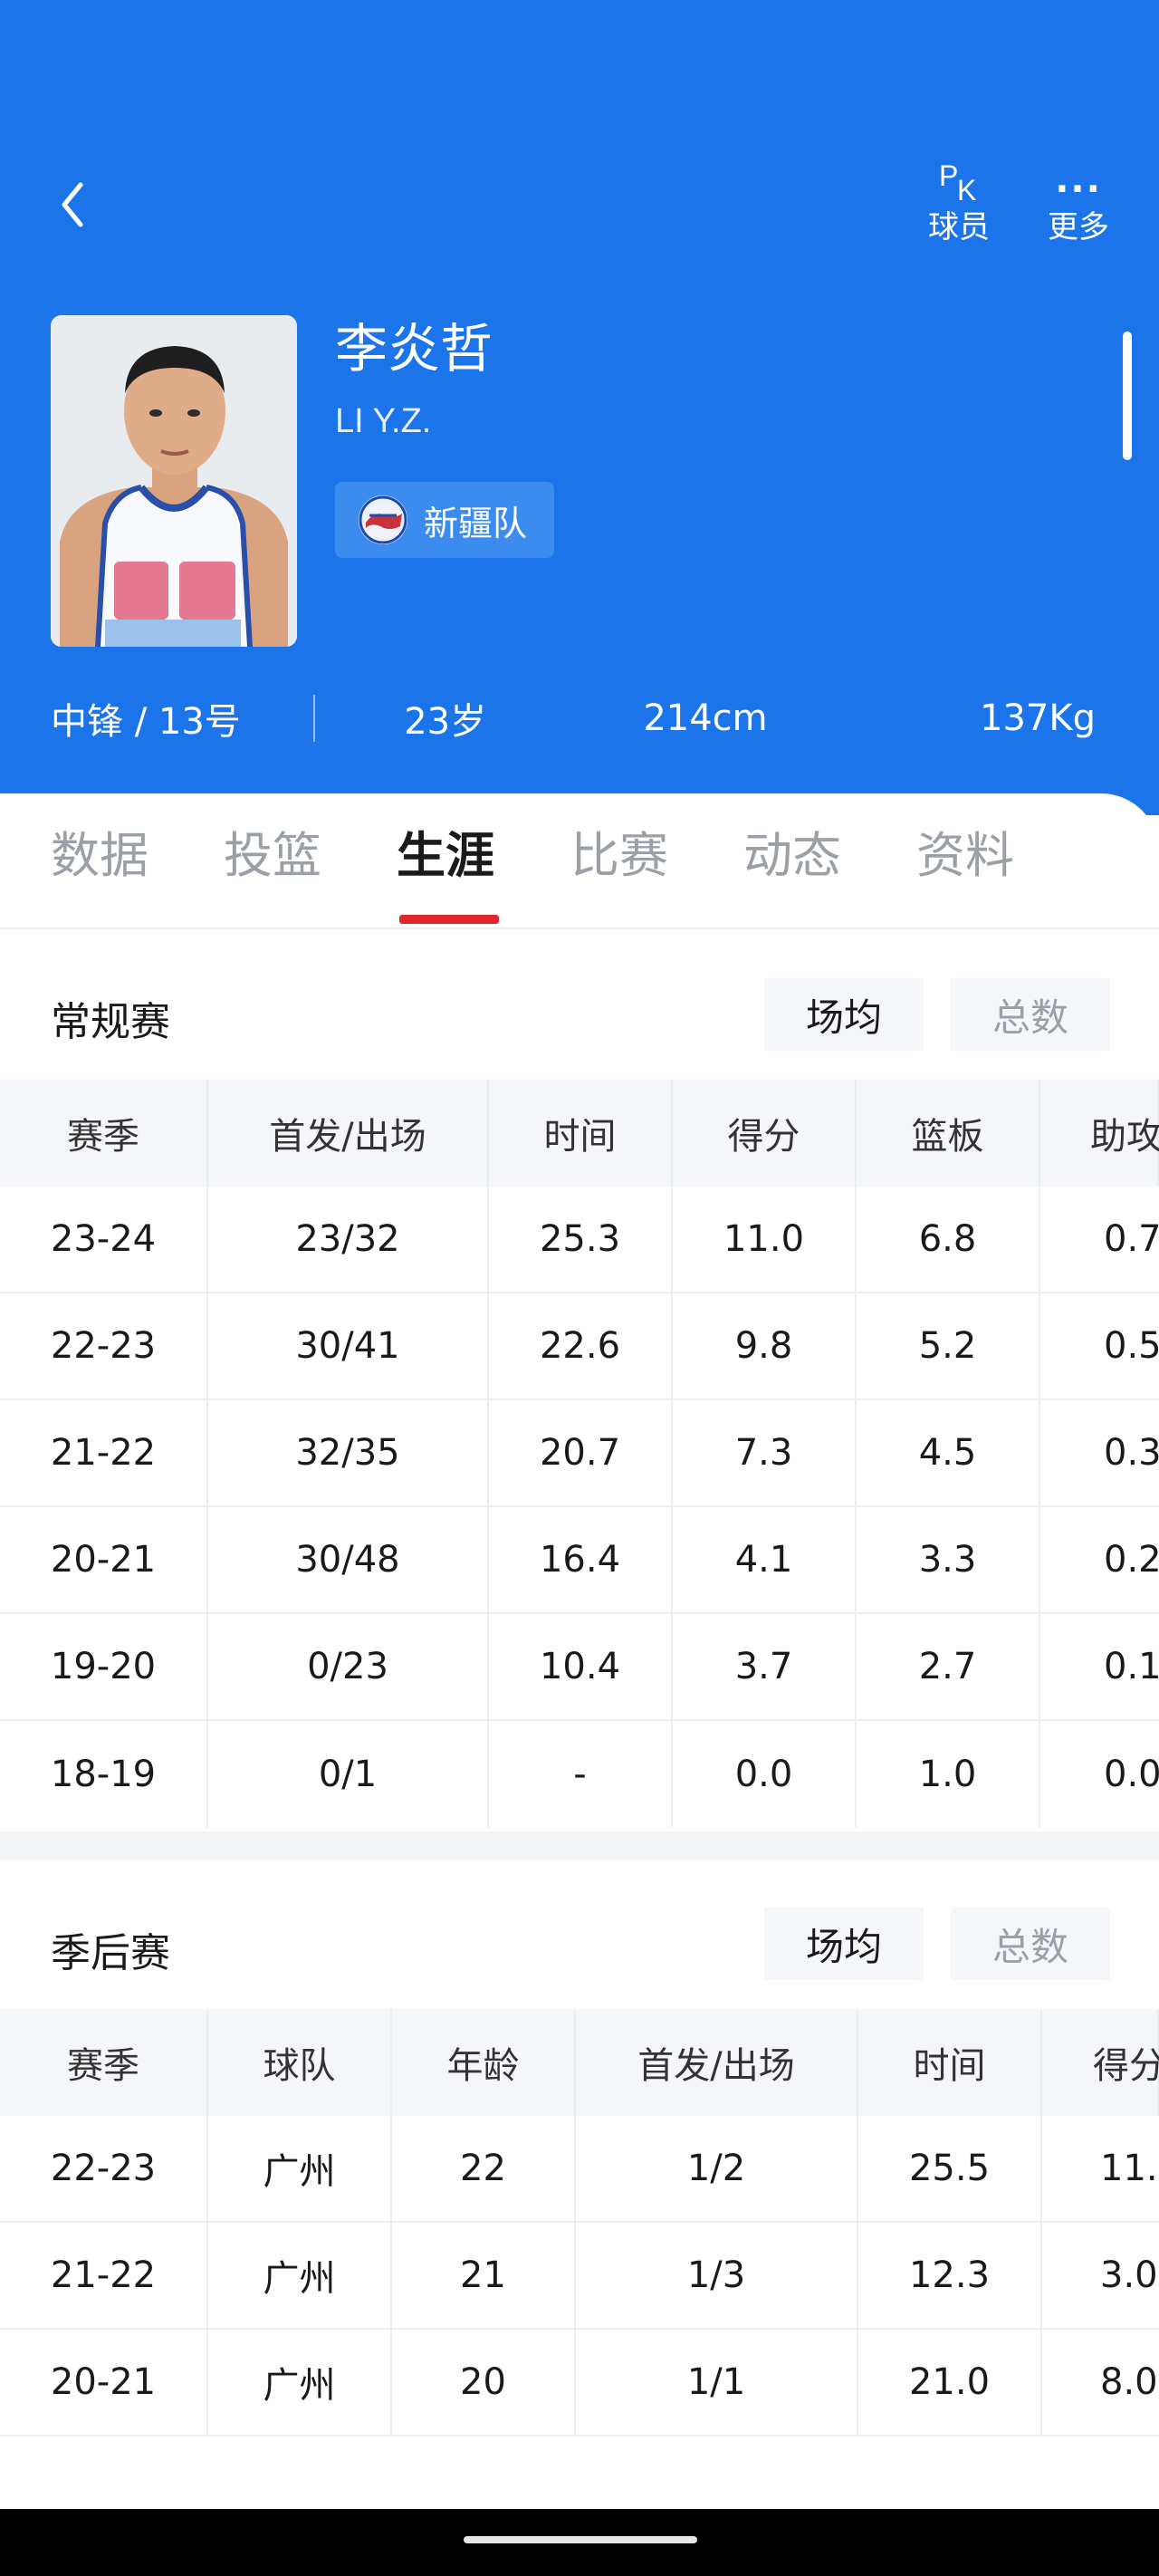  Describe the element at coordinates (349, 1666) in the screenshot. I see `cell-starts-games: 0/23` at that location.